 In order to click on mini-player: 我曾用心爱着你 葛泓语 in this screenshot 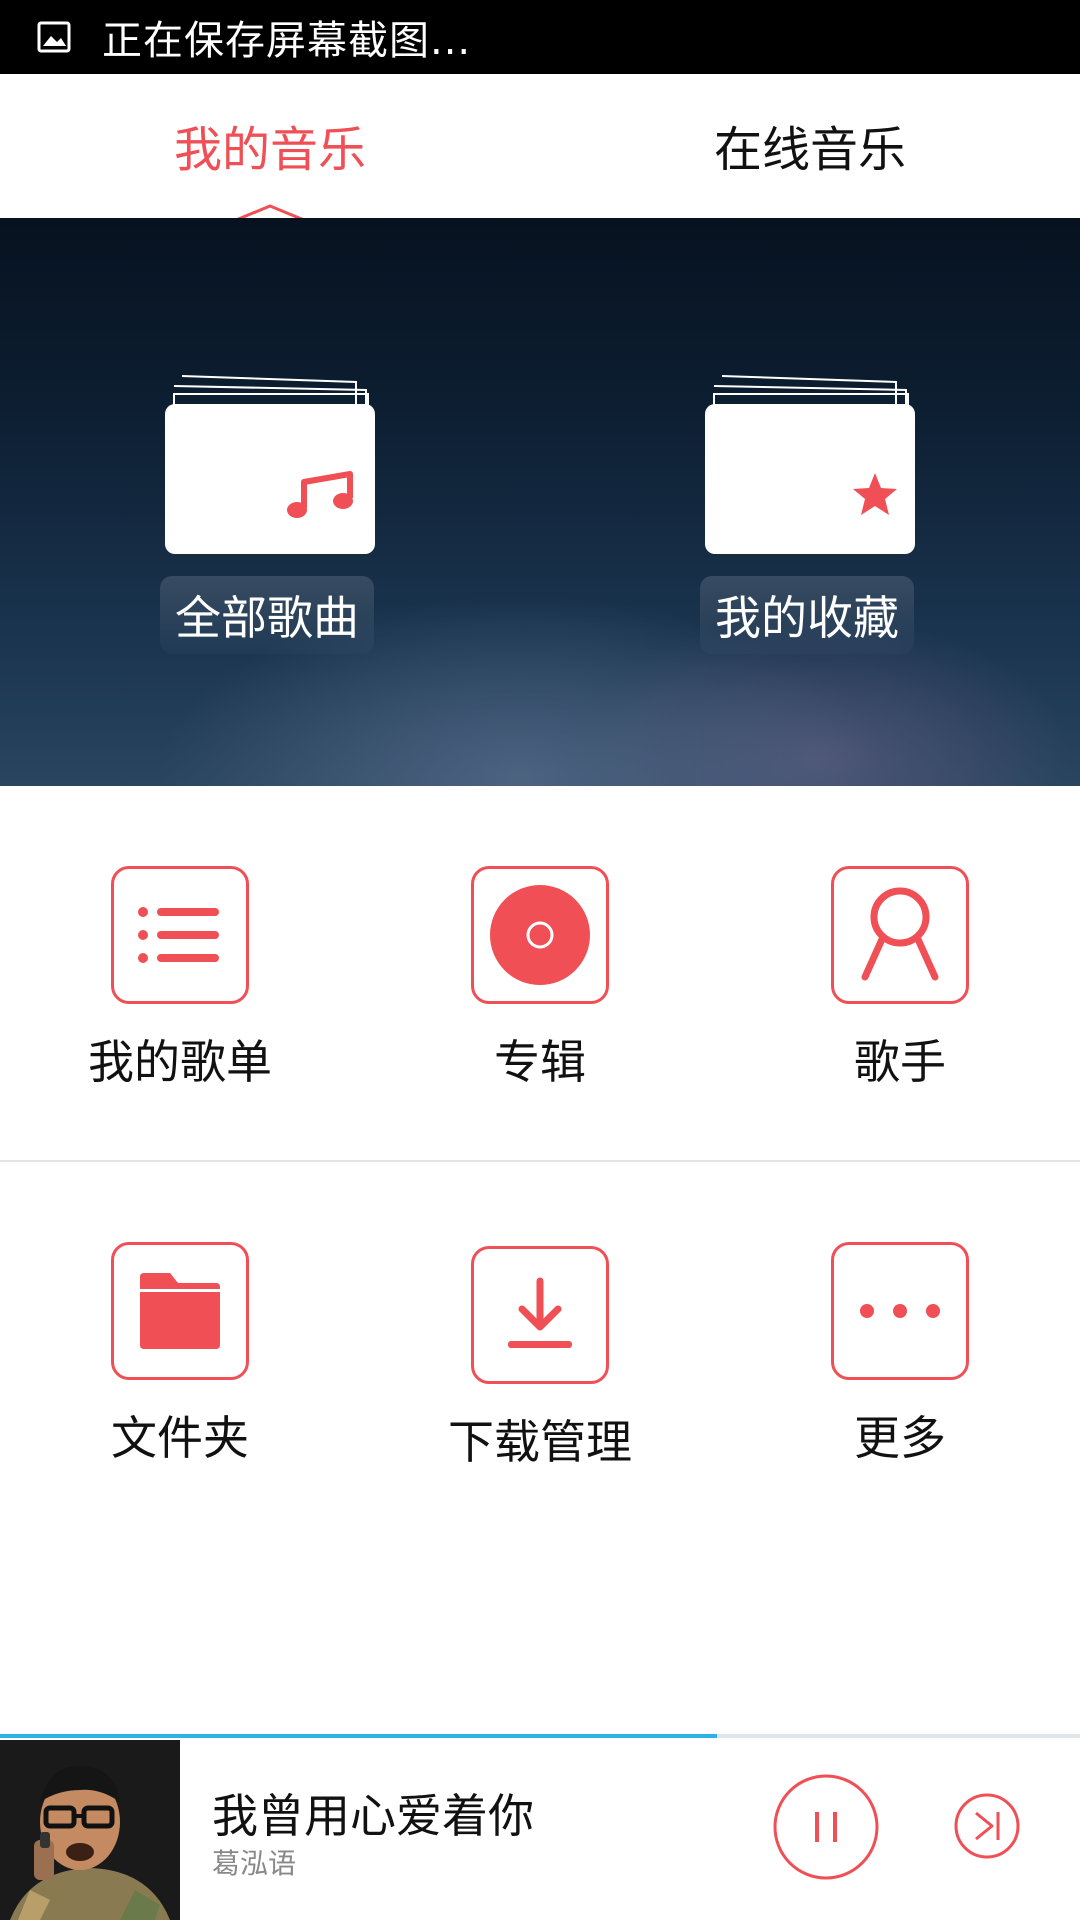, I will do `click(540, 1829)`.